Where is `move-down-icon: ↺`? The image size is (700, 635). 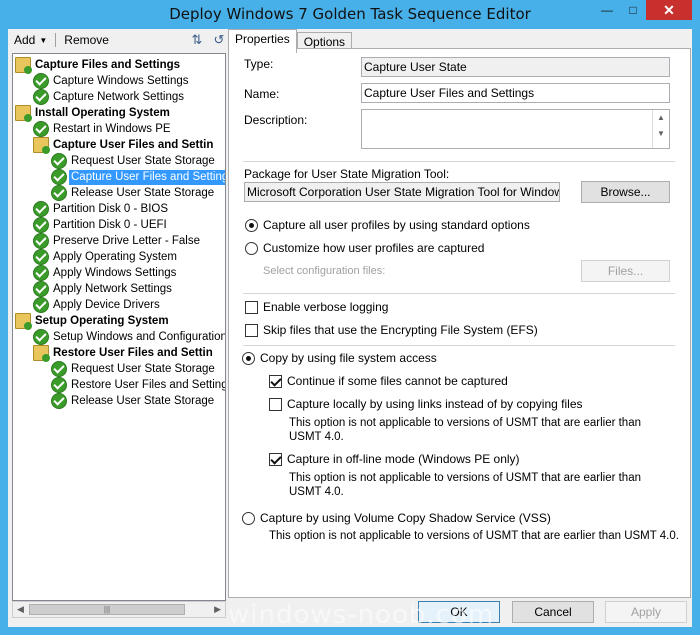 move-down-icon: ↺ is located at coordinates (219, 40).